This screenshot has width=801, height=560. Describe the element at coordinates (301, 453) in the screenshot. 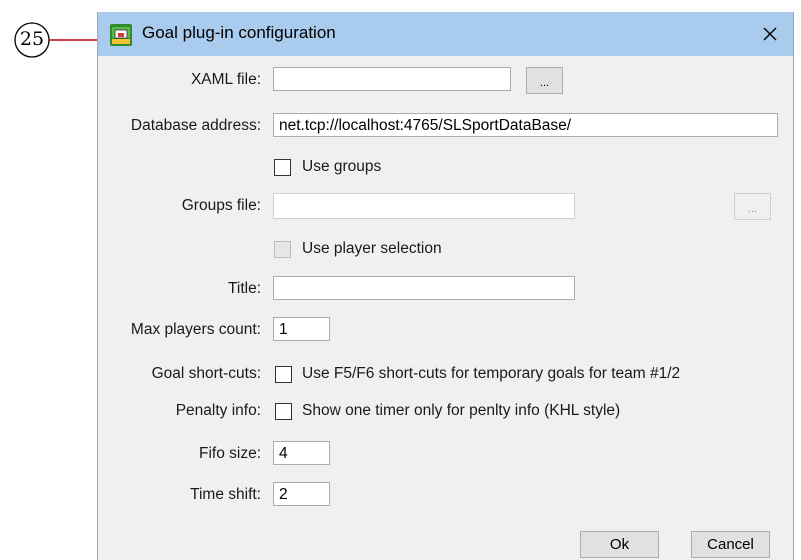

I see `fifo-size-input: 4` at that location.